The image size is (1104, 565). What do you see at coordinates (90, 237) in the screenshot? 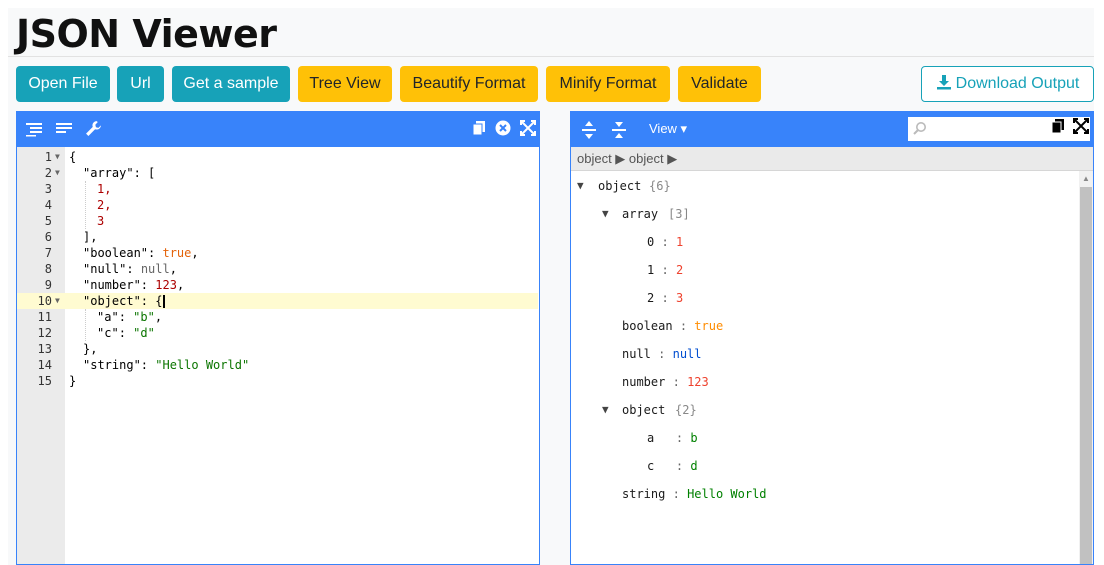
I see `code-text: ],` at bounding box center [90, 237].